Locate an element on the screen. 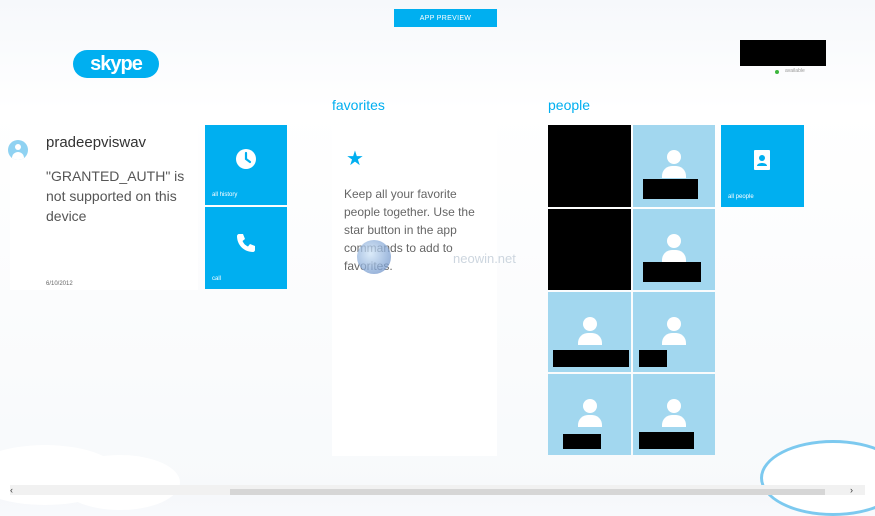 The height and width of the screenshot is (516, 875). phone-icon is located at coordinates (246, 243).